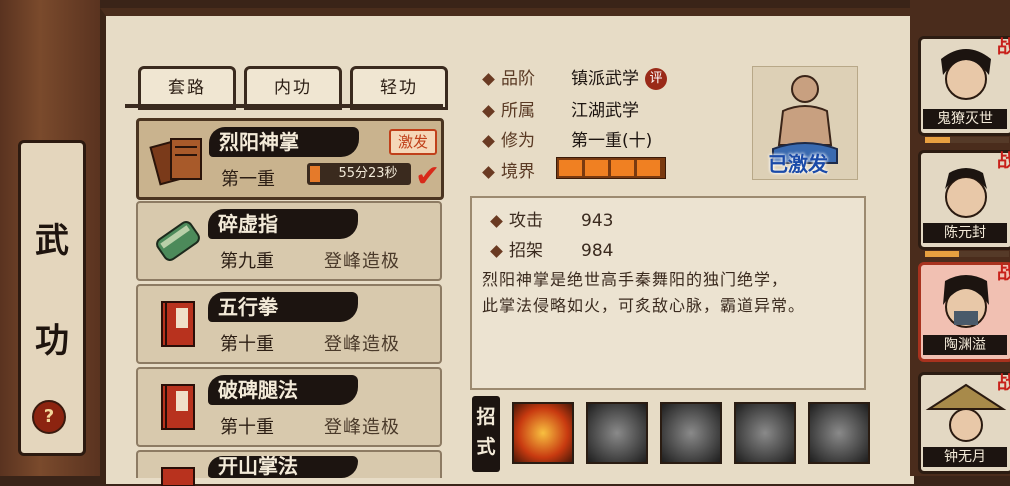 The height and width of the screenshot is (486, 1010). What do you see at coordinates (543, 433) in the screenshot?
I see `move-slot-fire-icon` at bounding box center [543, 433].